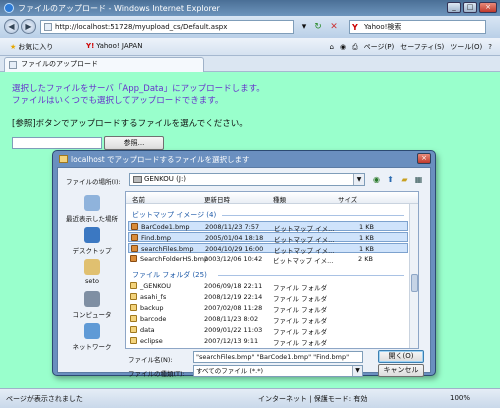 This screenshot has height=408, width=500. I want to click on folder-name: _GENKOU, so click(156, 286).